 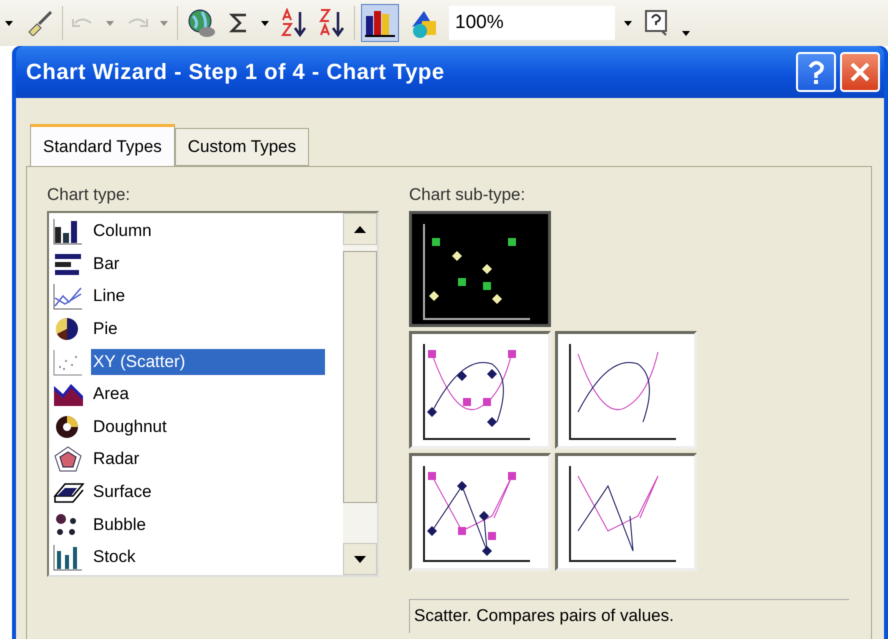 I want to click on scrollbar, so click(x=360, y=394).